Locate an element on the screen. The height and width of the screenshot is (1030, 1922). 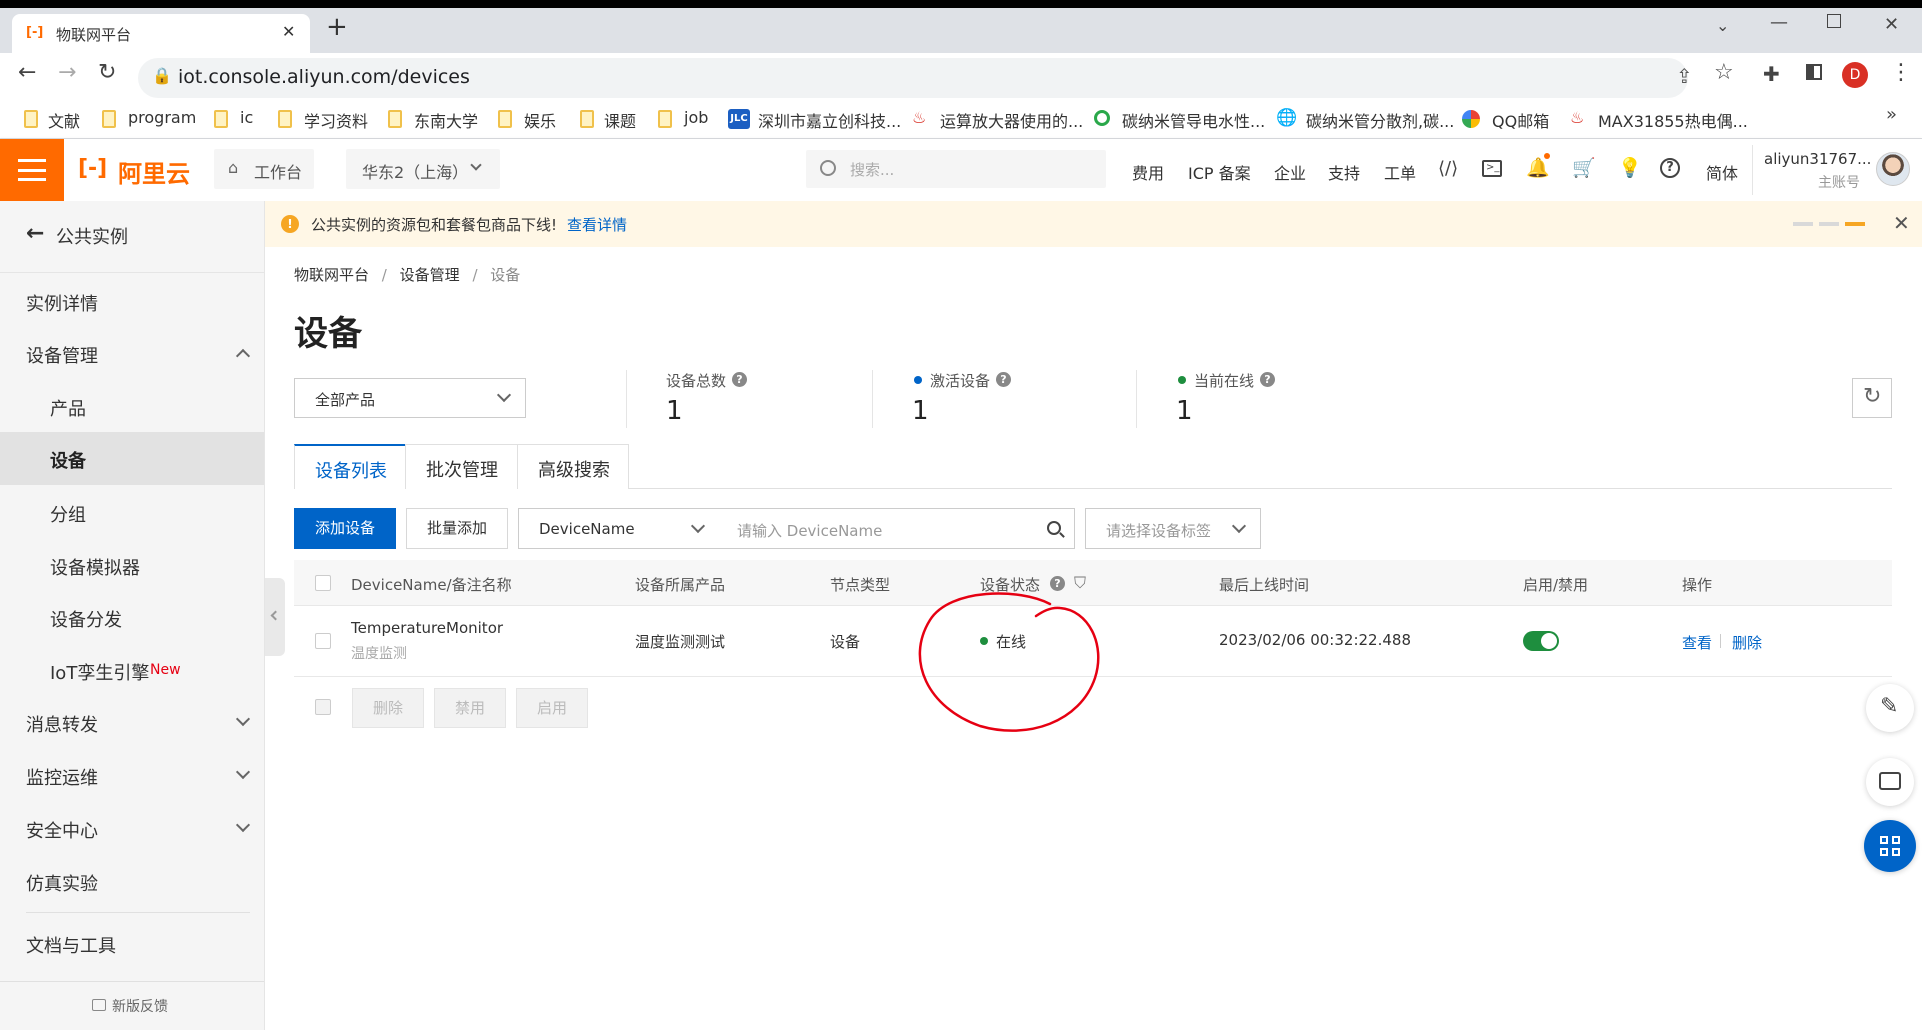
sidebar-item-monitor: 监控运维 is located at coordinates (62, 777).